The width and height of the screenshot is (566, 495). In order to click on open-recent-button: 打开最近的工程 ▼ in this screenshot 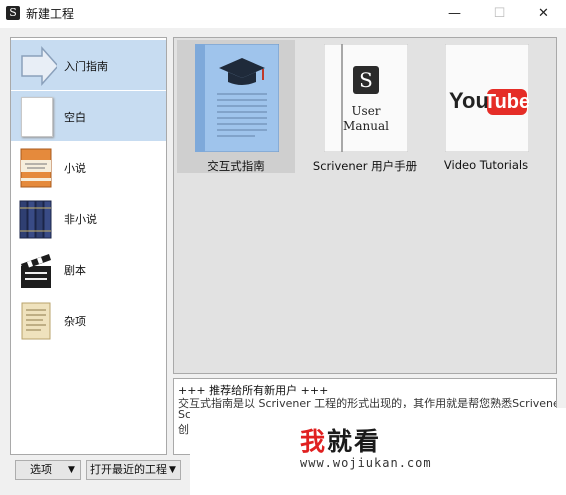, I will do `click(133, 470)`.